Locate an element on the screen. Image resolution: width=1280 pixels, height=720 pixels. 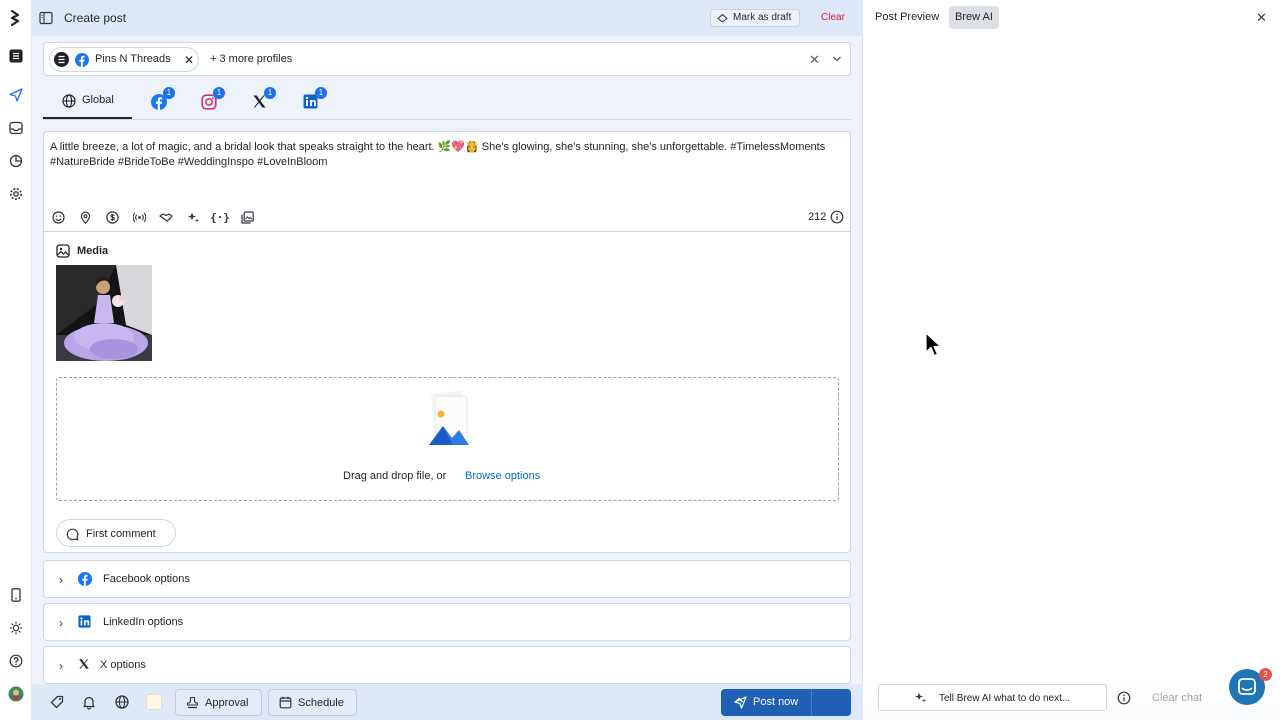
media-thumbnail is located at coordinates (104, 313).